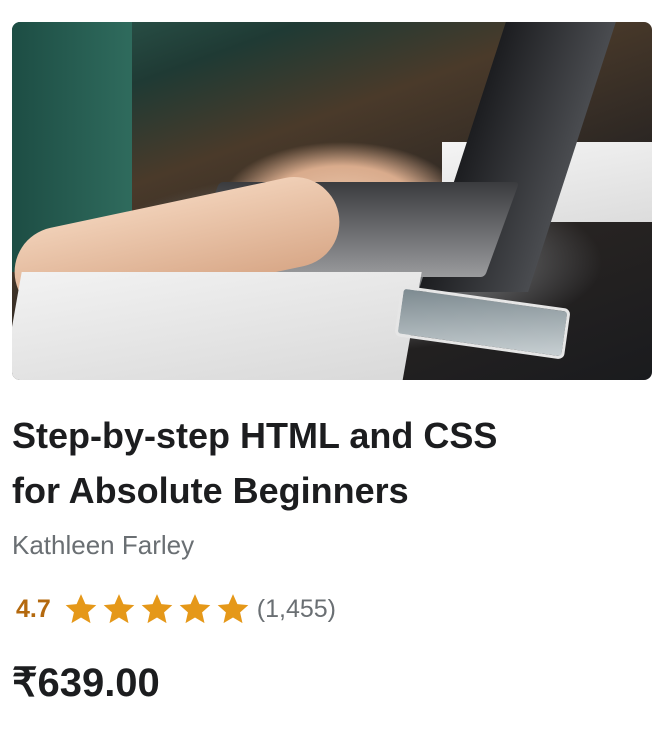  I want to click on course-rating: 4.7 (1,455), so click(176, 609).